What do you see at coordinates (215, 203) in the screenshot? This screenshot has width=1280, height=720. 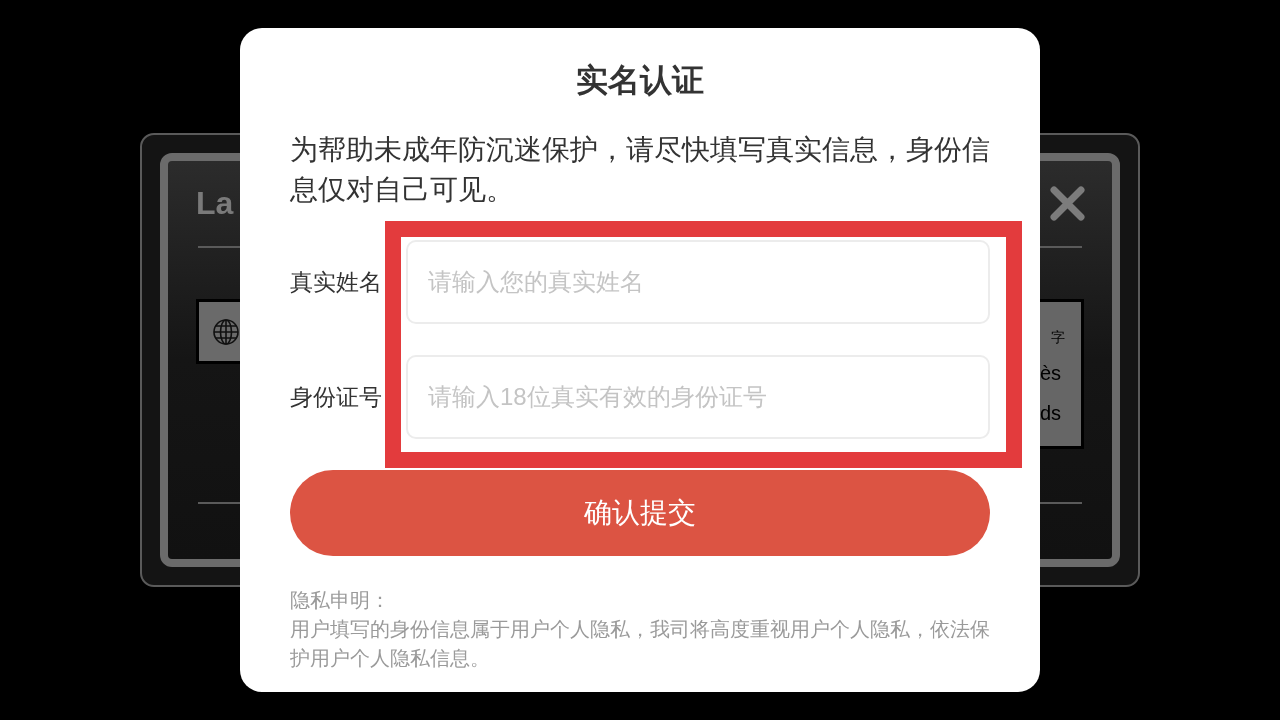 I see `dialog-title: La` at bounding box center [215, 203].